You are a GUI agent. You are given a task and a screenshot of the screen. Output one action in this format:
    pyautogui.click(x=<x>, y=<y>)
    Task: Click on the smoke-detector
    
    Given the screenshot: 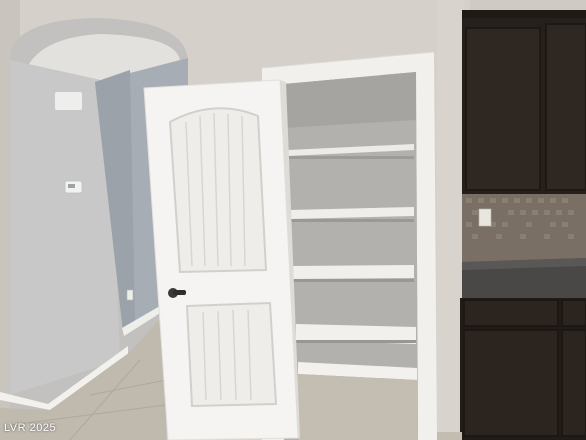 What is the action you would take?
    pyautogui.click(x=68, y=101)
    